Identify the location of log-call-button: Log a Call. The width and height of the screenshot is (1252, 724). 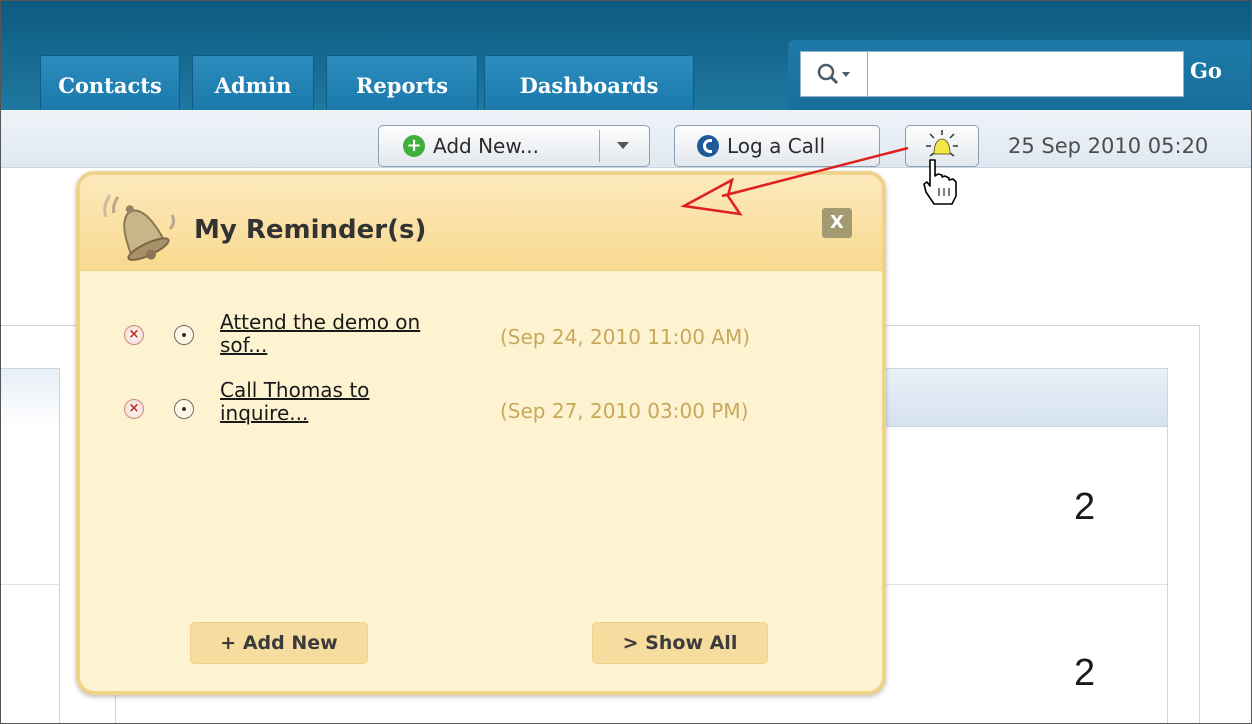
(777, 146).